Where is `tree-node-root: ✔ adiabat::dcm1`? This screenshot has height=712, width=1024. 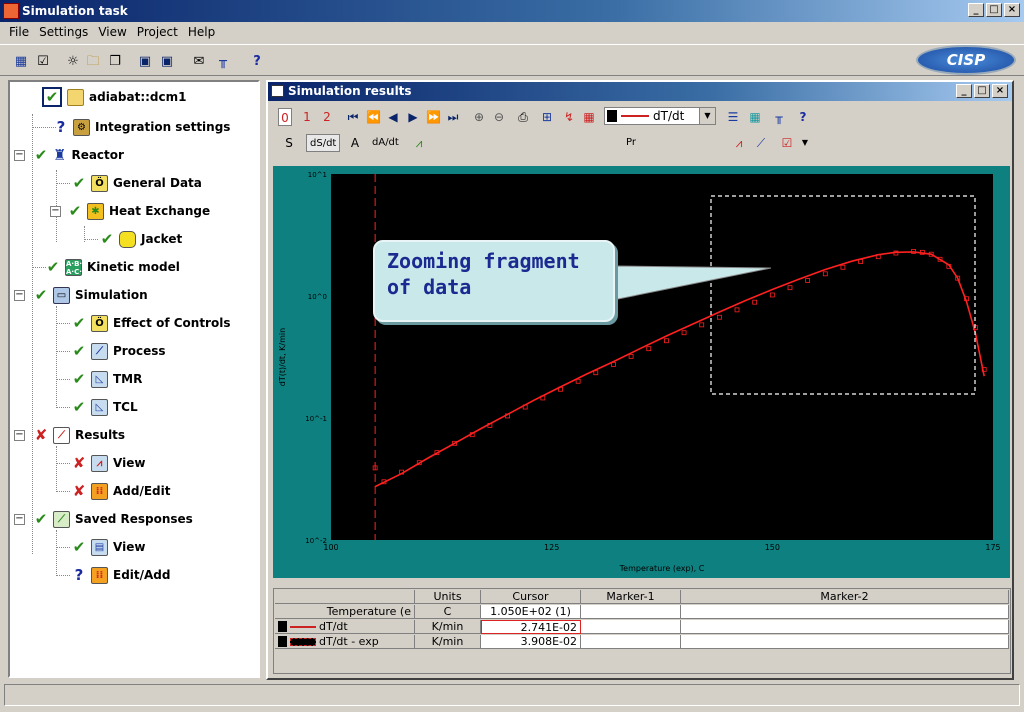
tree-node-root: ✔ adiabat::dcm1 is located at coordinates (114, 97).